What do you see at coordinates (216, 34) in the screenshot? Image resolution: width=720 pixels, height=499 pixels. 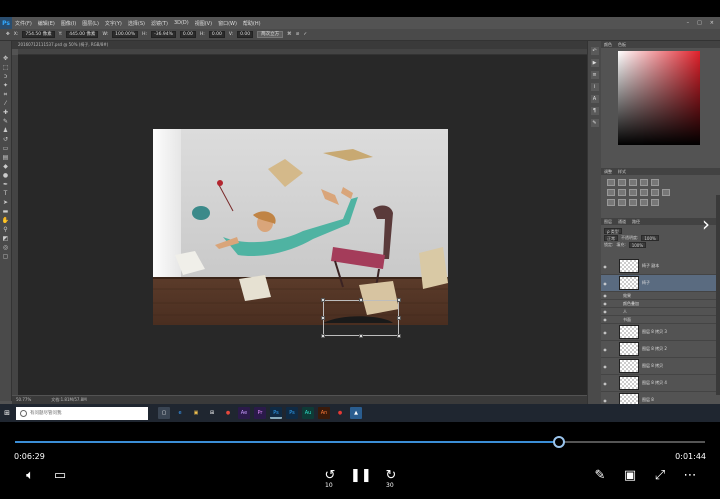 I see `hskew-field: 0.00` at bounding box center [216, 34].